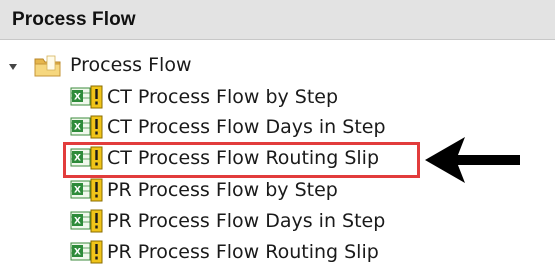 The image size is (555, 272). Describe the element at coordinates (74, 19) in the screenshot. I see `panel-title: Process Flow` at that location.